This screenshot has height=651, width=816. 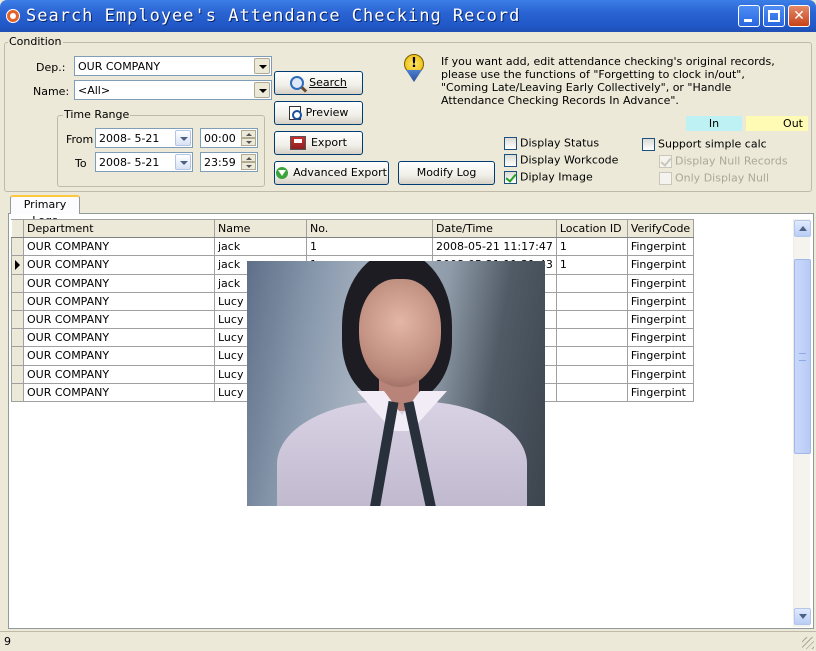 What do you see at coordinates (396, 383) in the screenshot?
I see `employee-photo` at bounding box center [396, 383].